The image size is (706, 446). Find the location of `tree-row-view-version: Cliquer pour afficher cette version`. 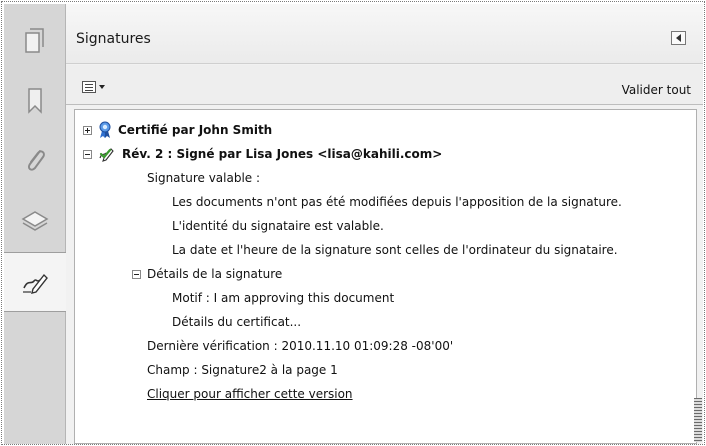

tree-row-view-version: Cliquer pour afficher cette version is located at coordinates (250, 394).